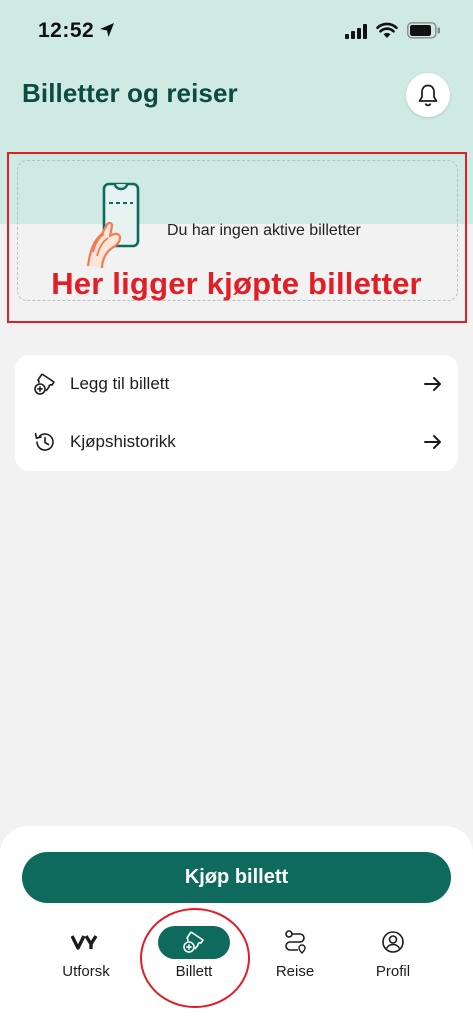  What do you see at coordinates (195, 958) in the screenshot?
I see `annotation-highlight-circle` at bounding box center [195, 958].